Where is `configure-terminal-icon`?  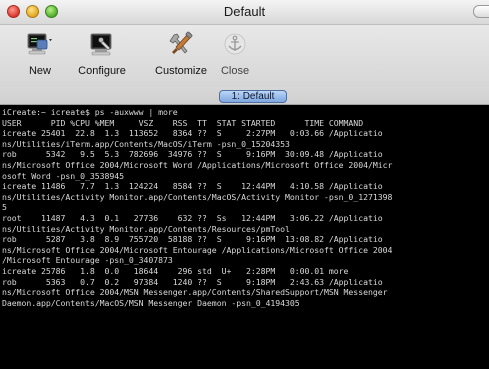 configure-terminal-icon is located at coordinates (101, 44).